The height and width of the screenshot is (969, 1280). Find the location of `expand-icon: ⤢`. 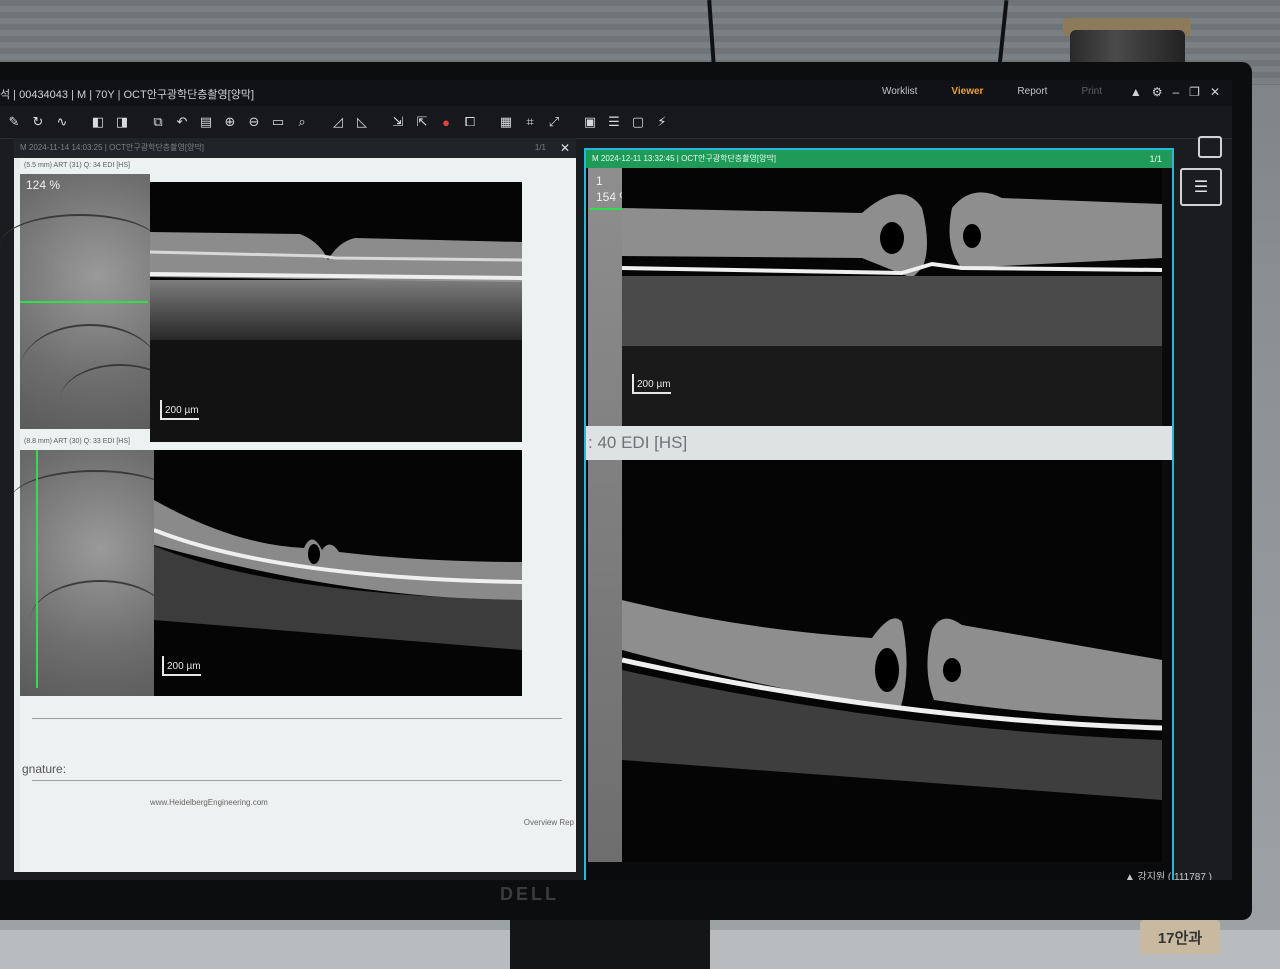

expand-icon: ⤢ is located at coordinates (554, 122).